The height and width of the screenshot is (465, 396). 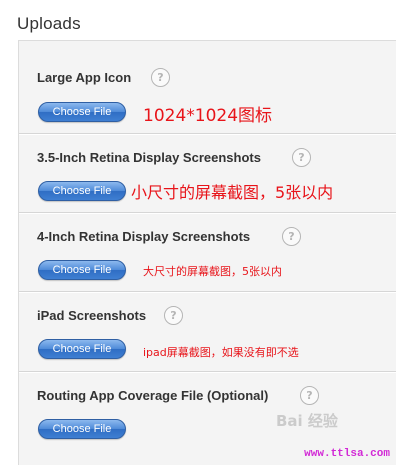 I want to click on annotation-note: ipad屏幕截图，如果没有即不选, so click(x=221, y=352).